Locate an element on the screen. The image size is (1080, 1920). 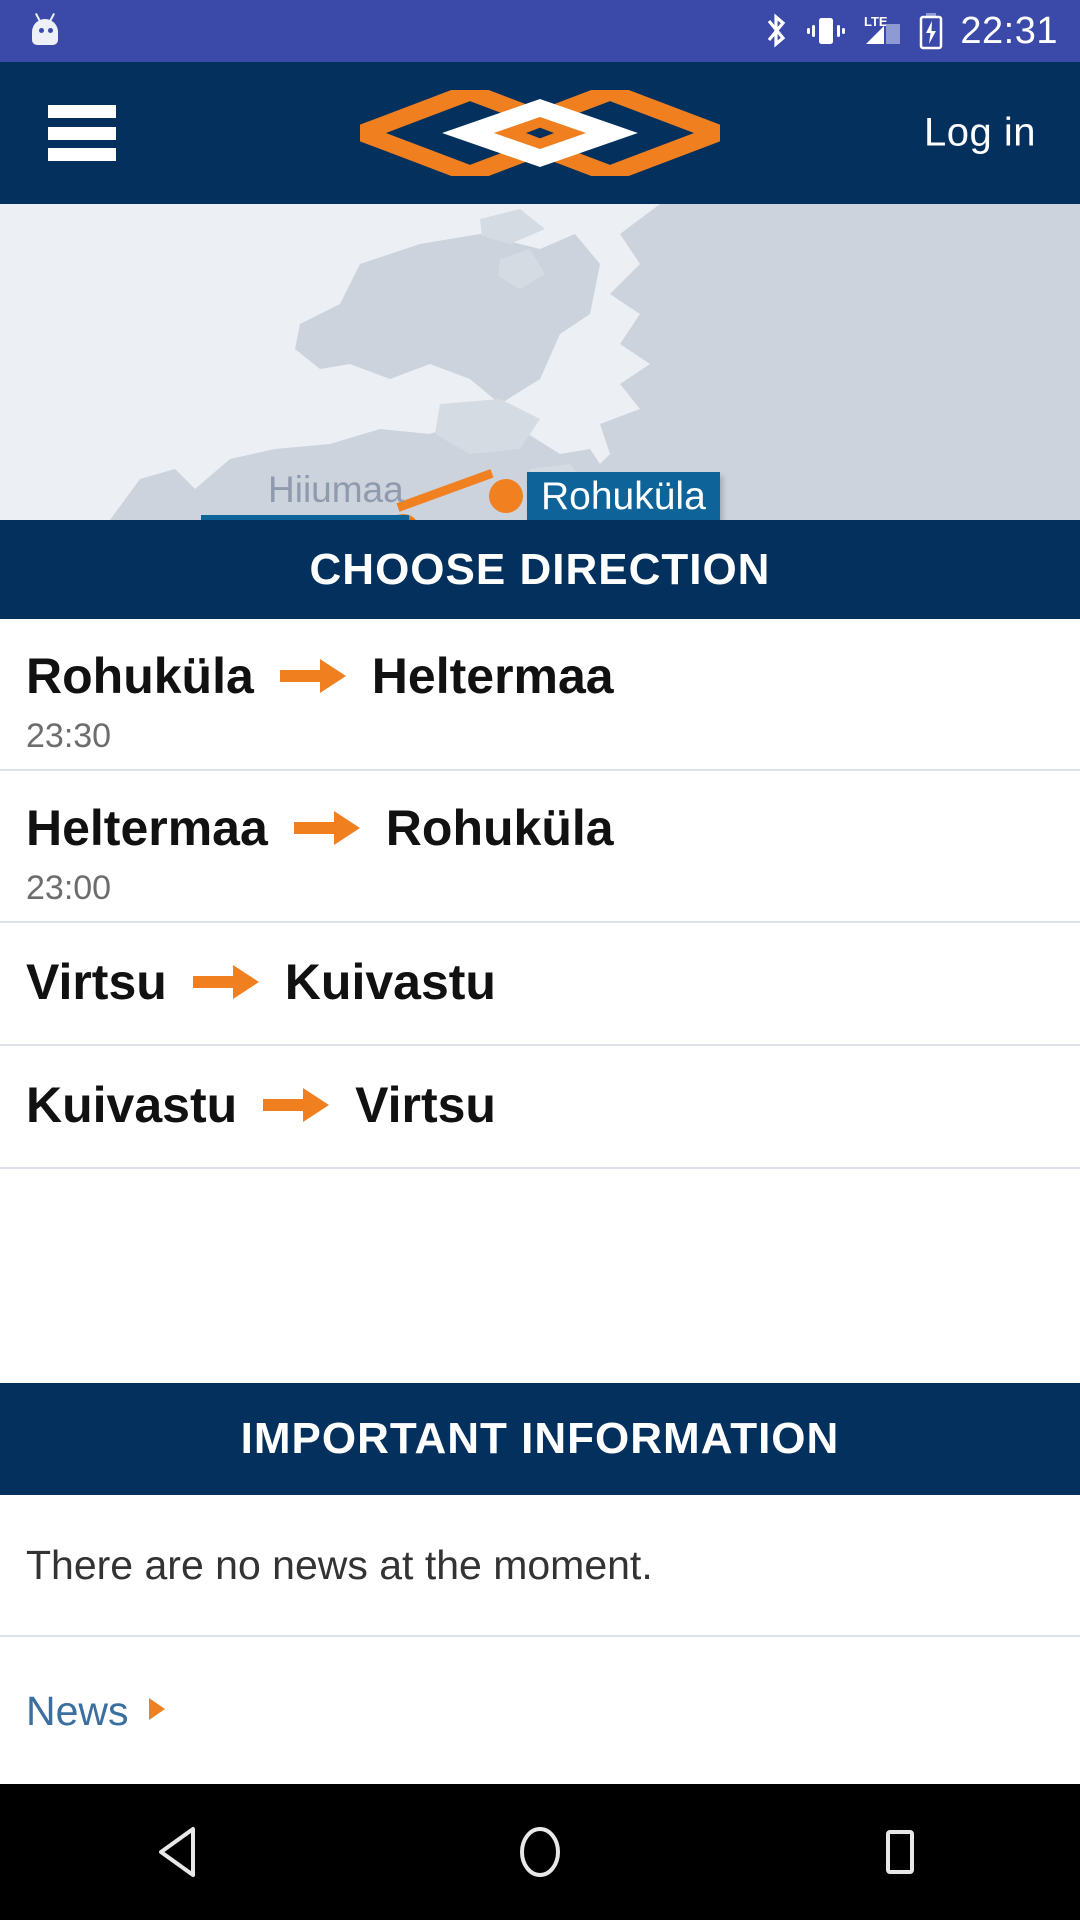
route-destination: Rohuküla is located at coordinates (499, 828).